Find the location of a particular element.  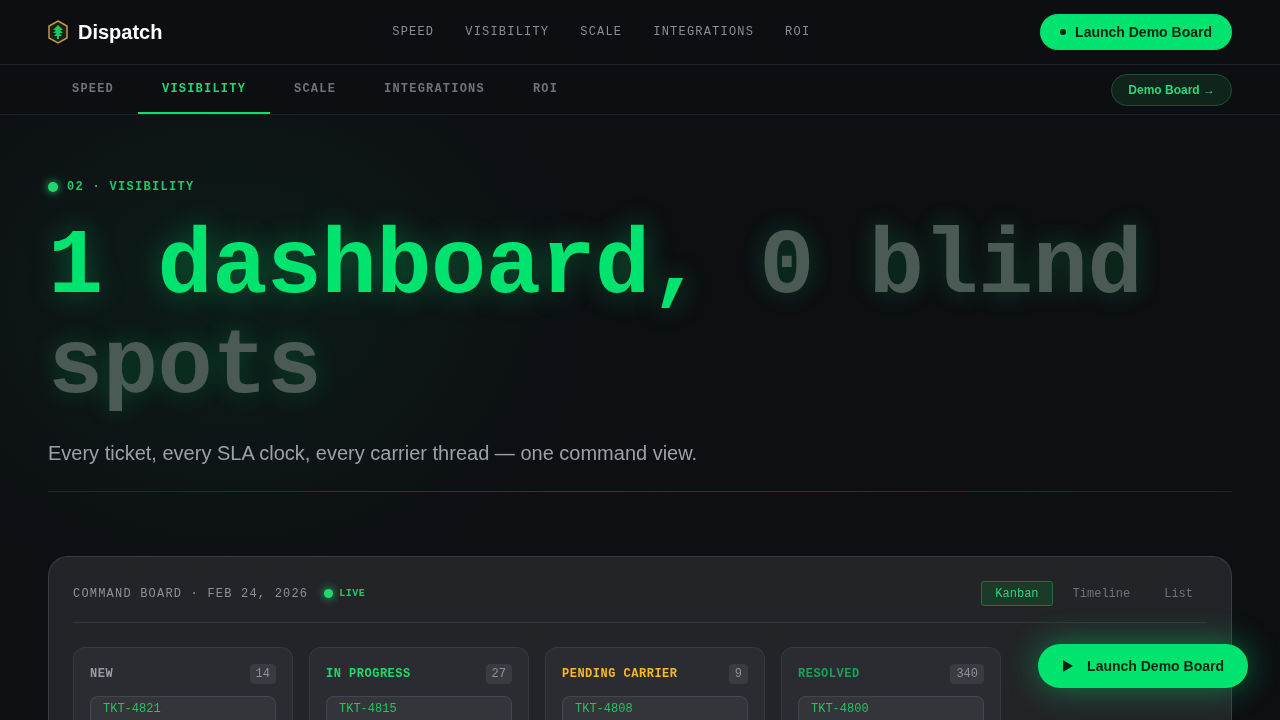

live-dot-icon is located at coordinates (329, 593).